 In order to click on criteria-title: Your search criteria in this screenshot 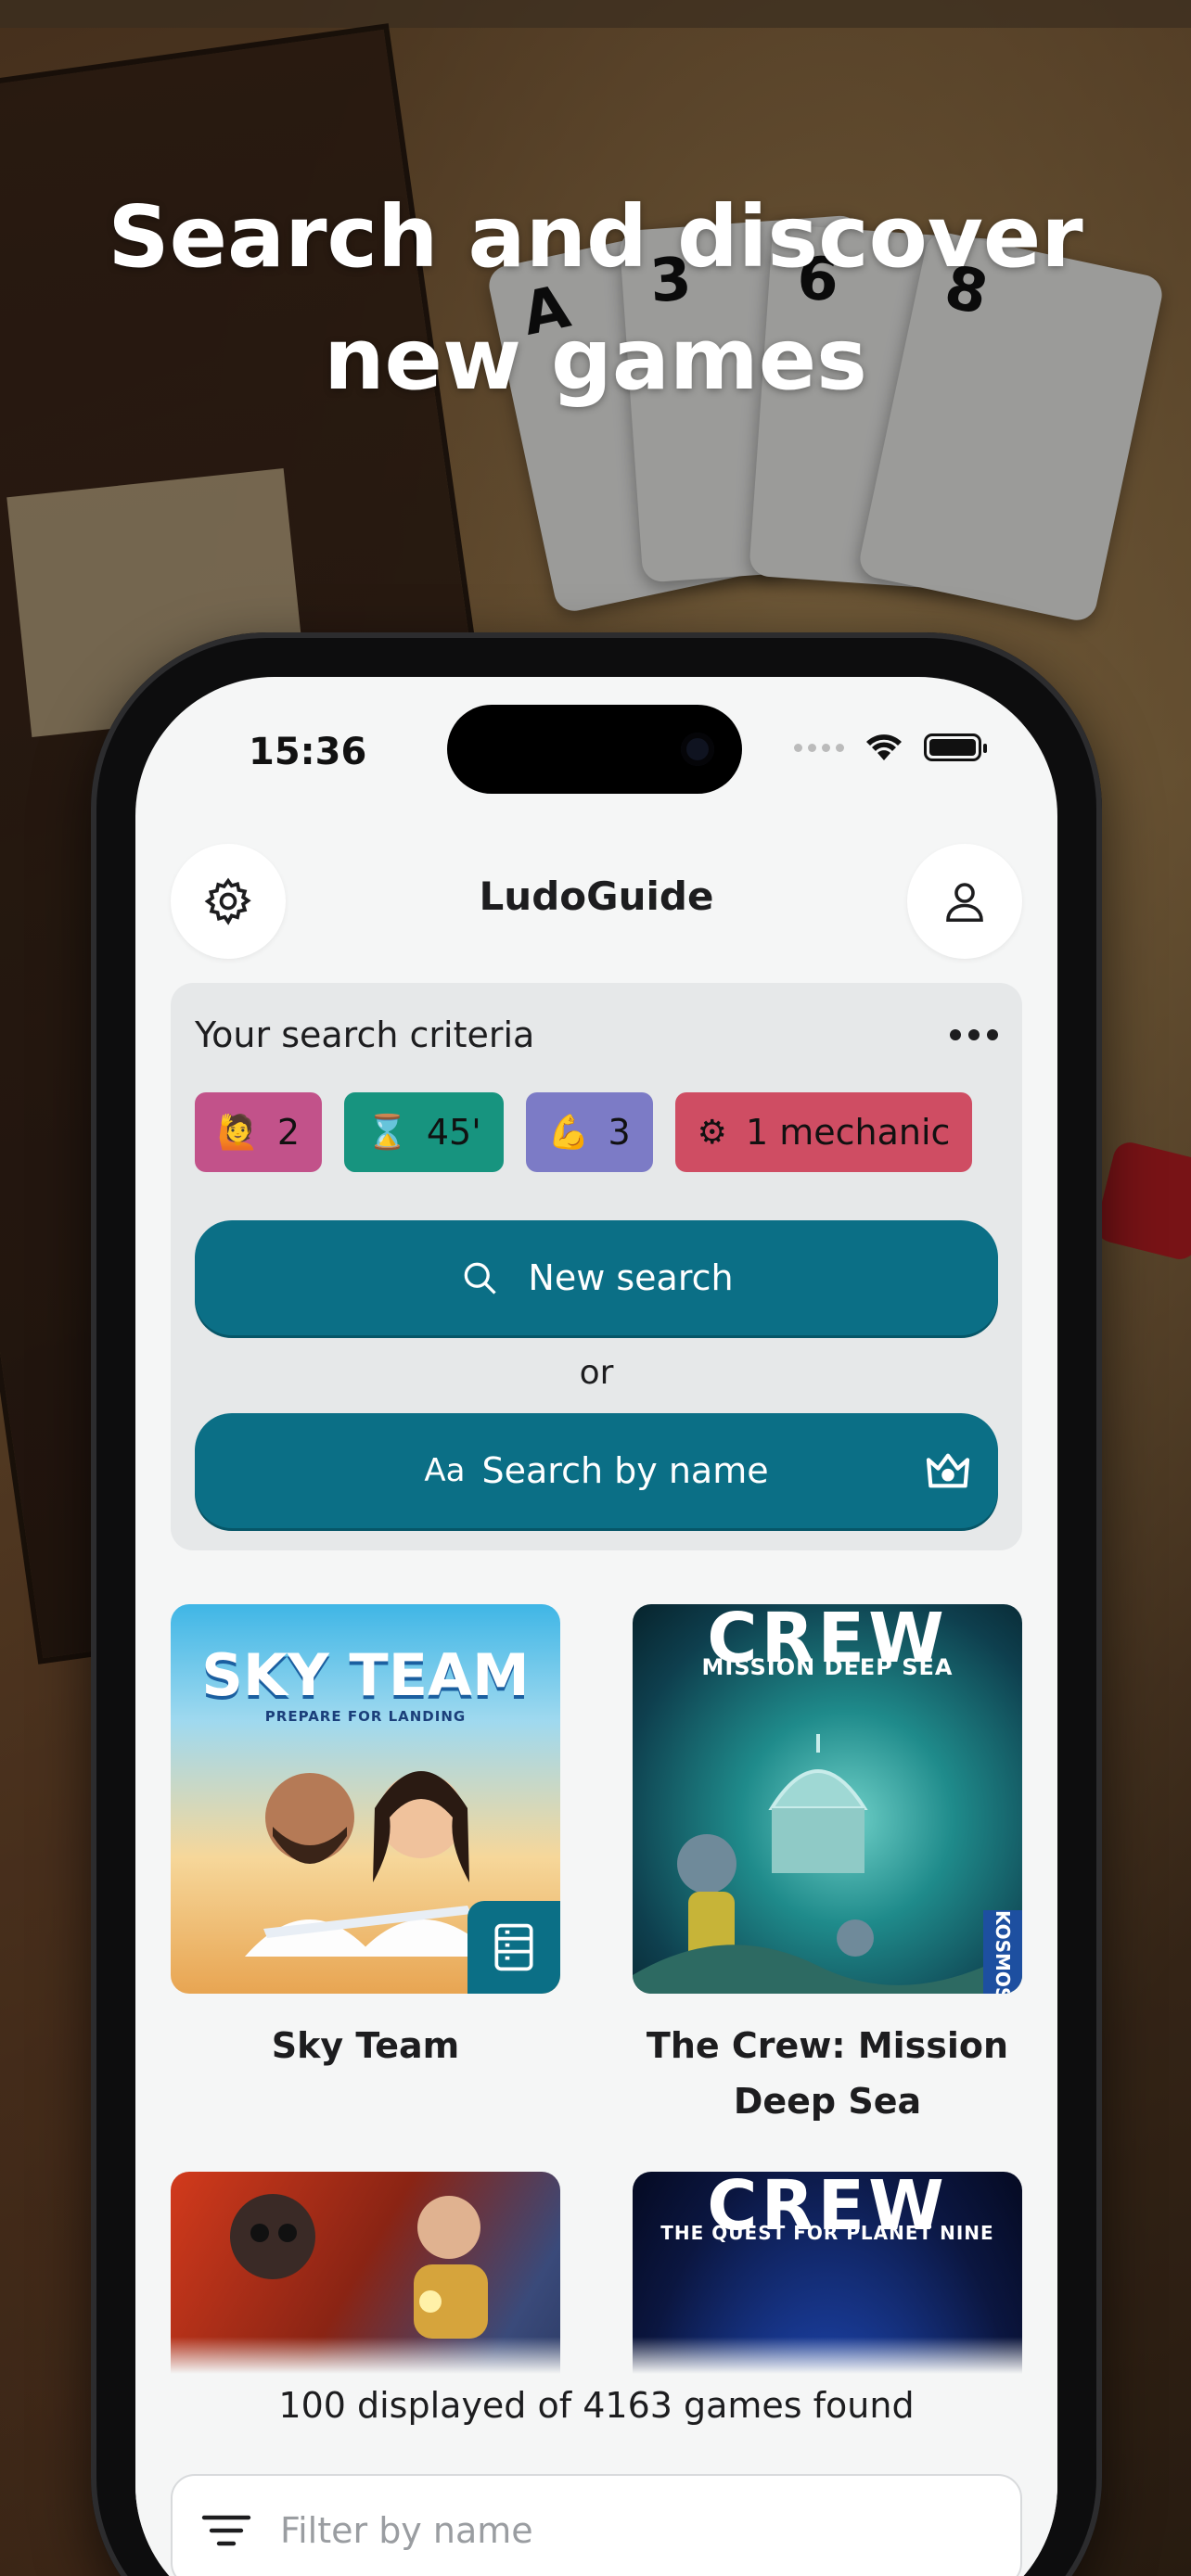, I will do `click(365, 1035)`.